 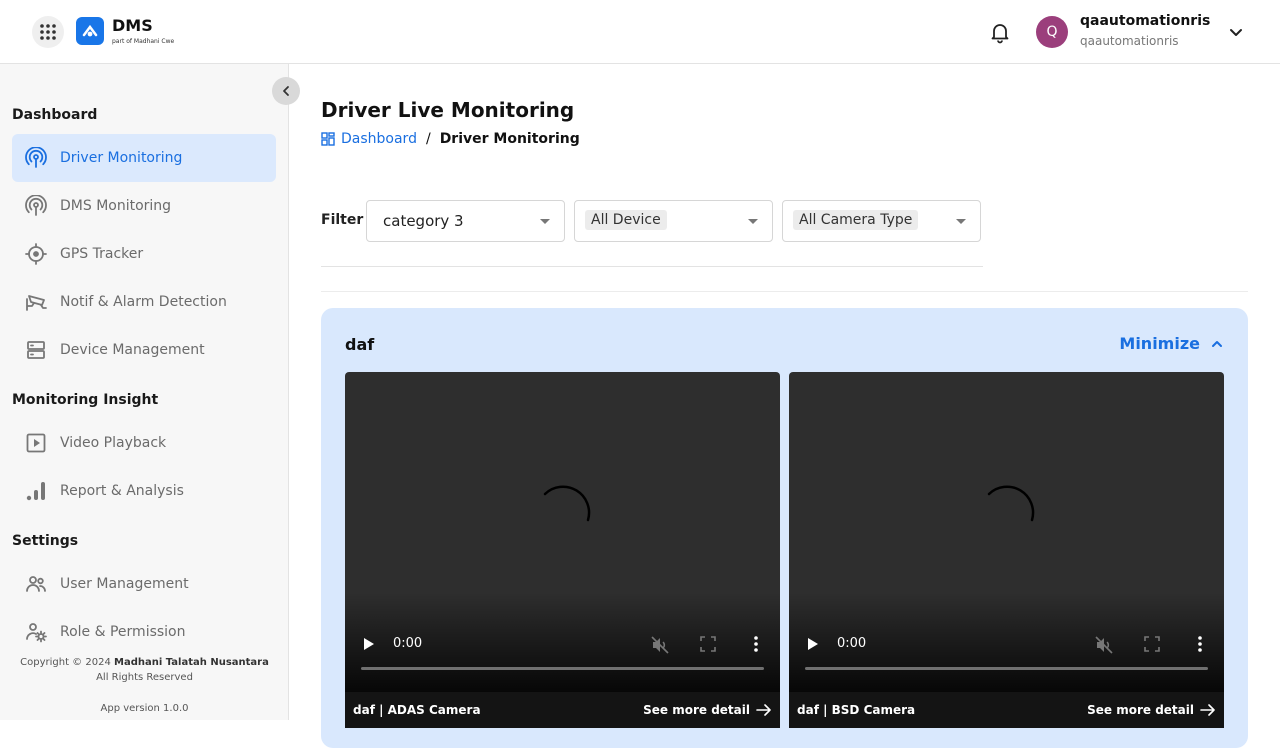 What do you see at coordinates (122, 491) in the screenshot?
I see `sidebar-item-label: Report & Analysis` at bounding box center [122, 491].